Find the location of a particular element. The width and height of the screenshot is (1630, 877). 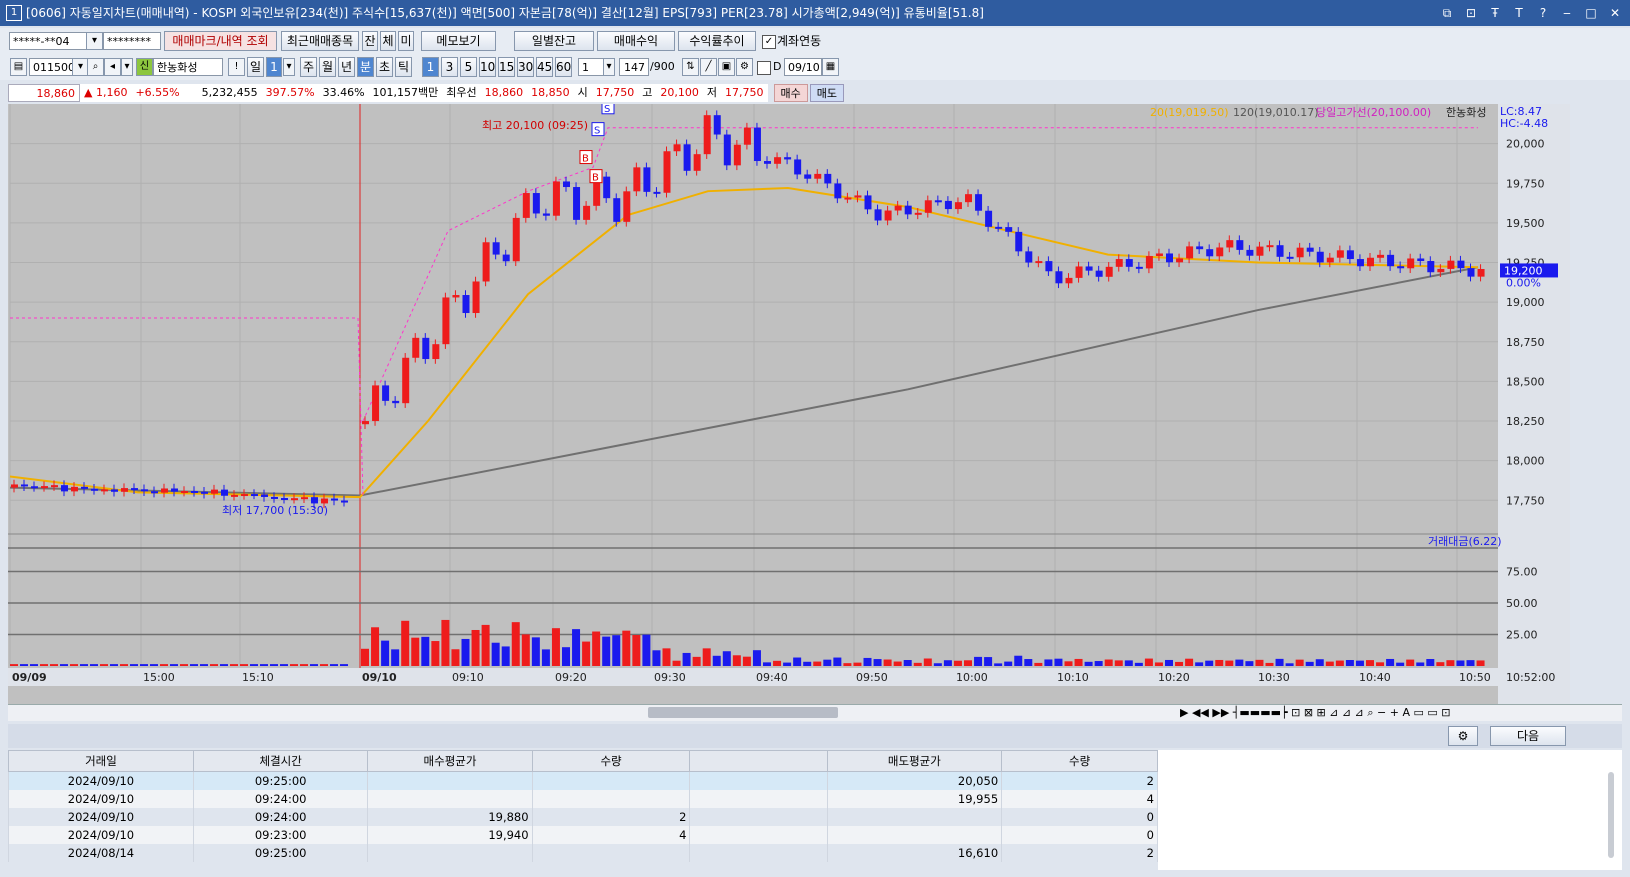

unfilled-button: 미 is located at coordinates (406, 41).